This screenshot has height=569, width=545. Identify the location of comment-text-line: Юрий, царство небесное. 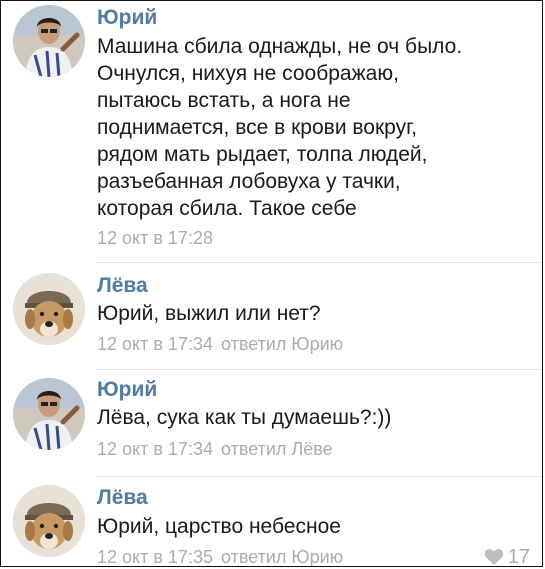
(219, 526).